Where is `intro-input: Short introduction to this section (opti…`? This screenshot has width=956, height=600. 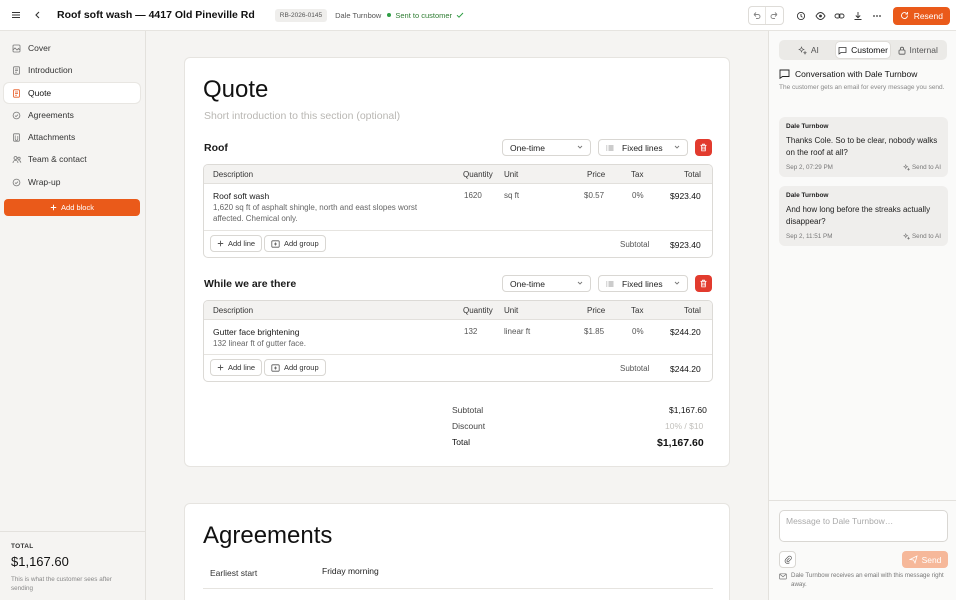 intro-input: Short introduction to this section (opti… is located at coordinates (302, 116).